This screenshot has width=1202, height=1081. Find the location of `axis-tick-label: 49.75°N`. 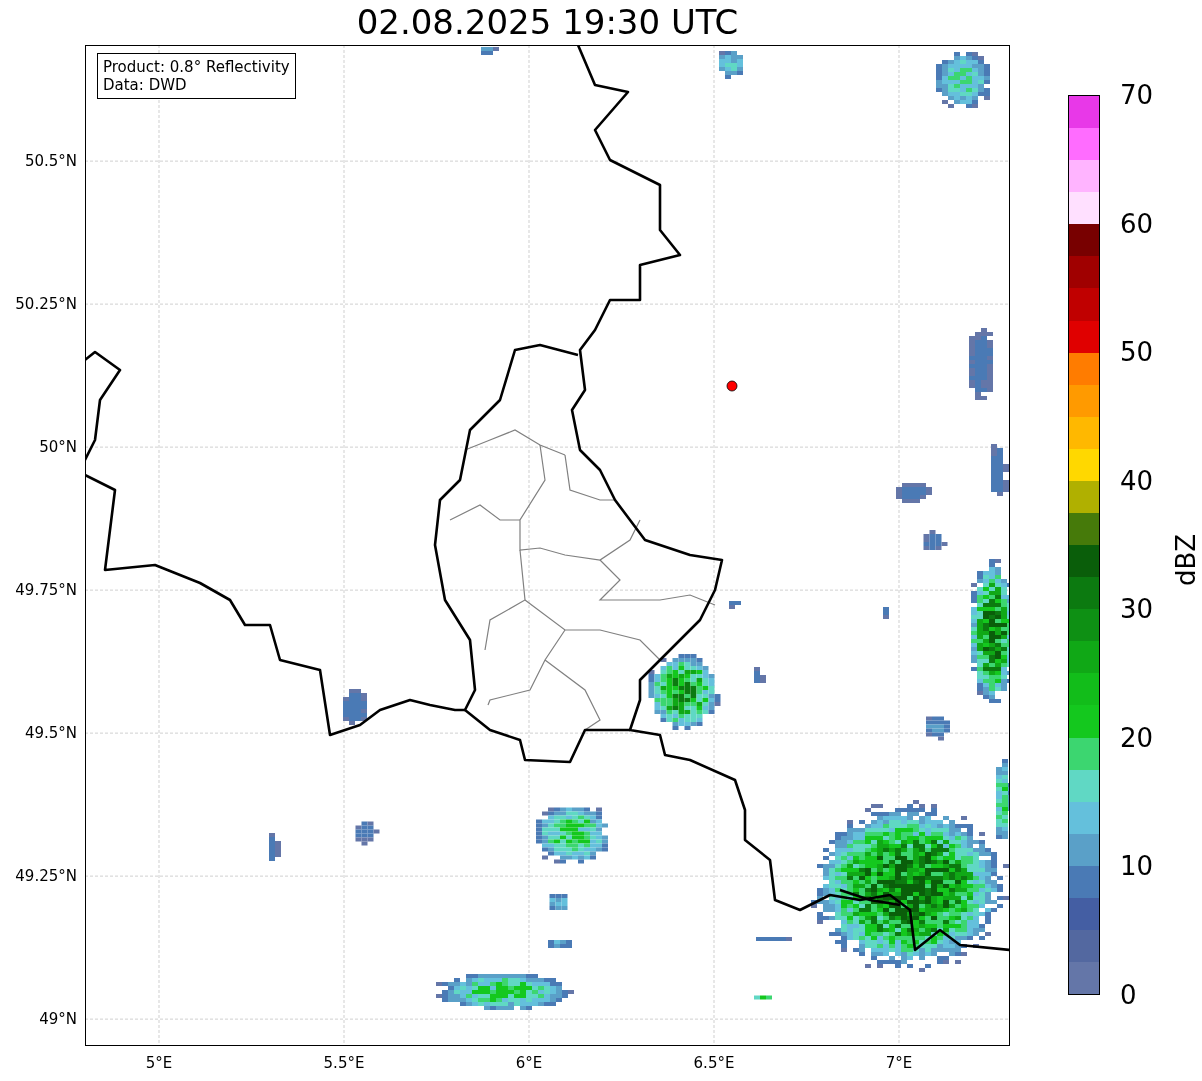

axis-tick-label: 49.75°N is located at coordinates (46, 590).